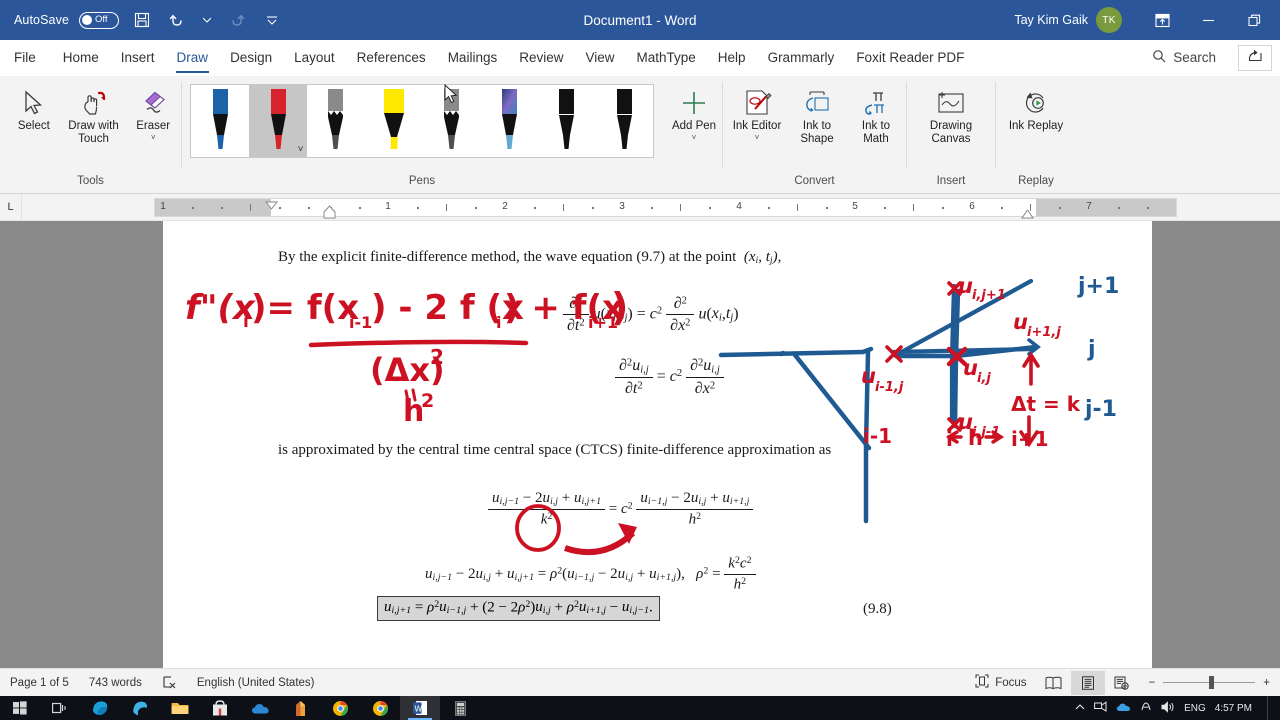 This screenshot has width=1280, height=720. I want to click on tab-insert: Insert, so click(138, 58).